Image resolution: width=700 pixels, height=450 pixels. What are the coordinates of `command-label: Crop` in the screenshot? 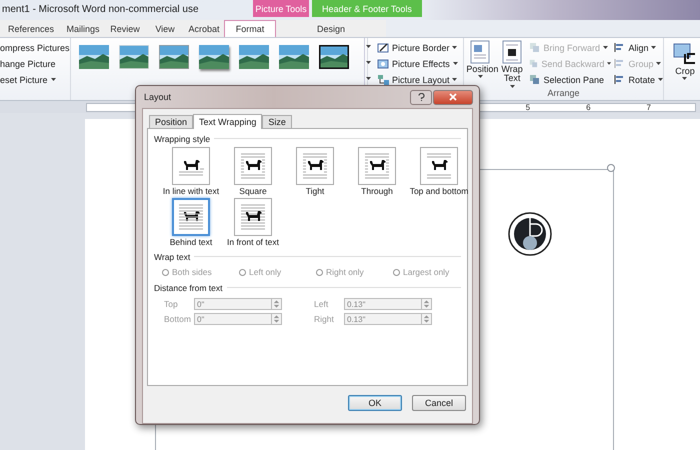 It's located at (685, 71).